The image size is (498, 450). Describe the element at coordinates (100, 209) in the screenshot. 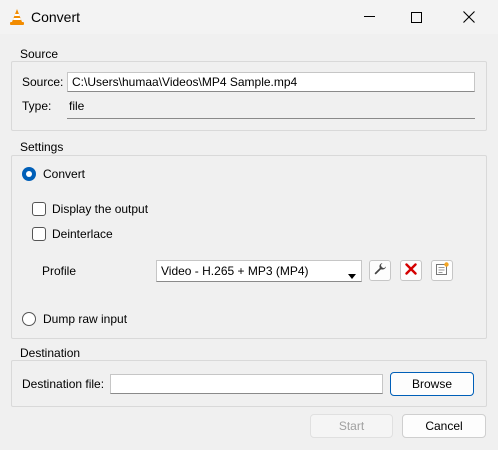

I see `display-output-label: Display the output` at that location.